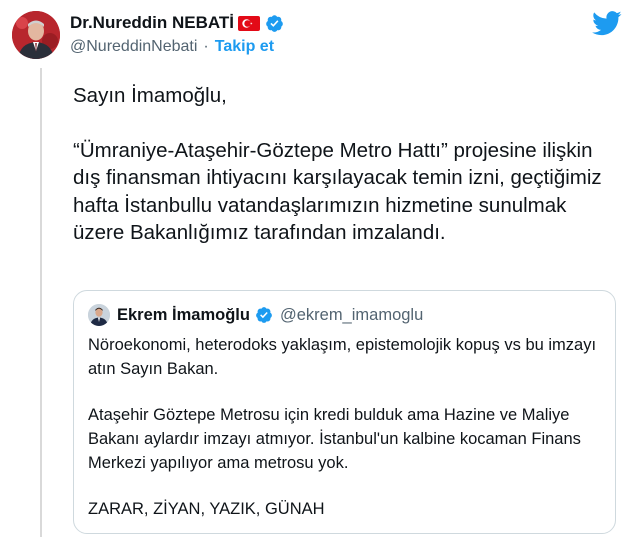 Image resolution: width=635 pixels, height=543 pixels. I want to click on quoted-author-avatar, so click(99, 315).